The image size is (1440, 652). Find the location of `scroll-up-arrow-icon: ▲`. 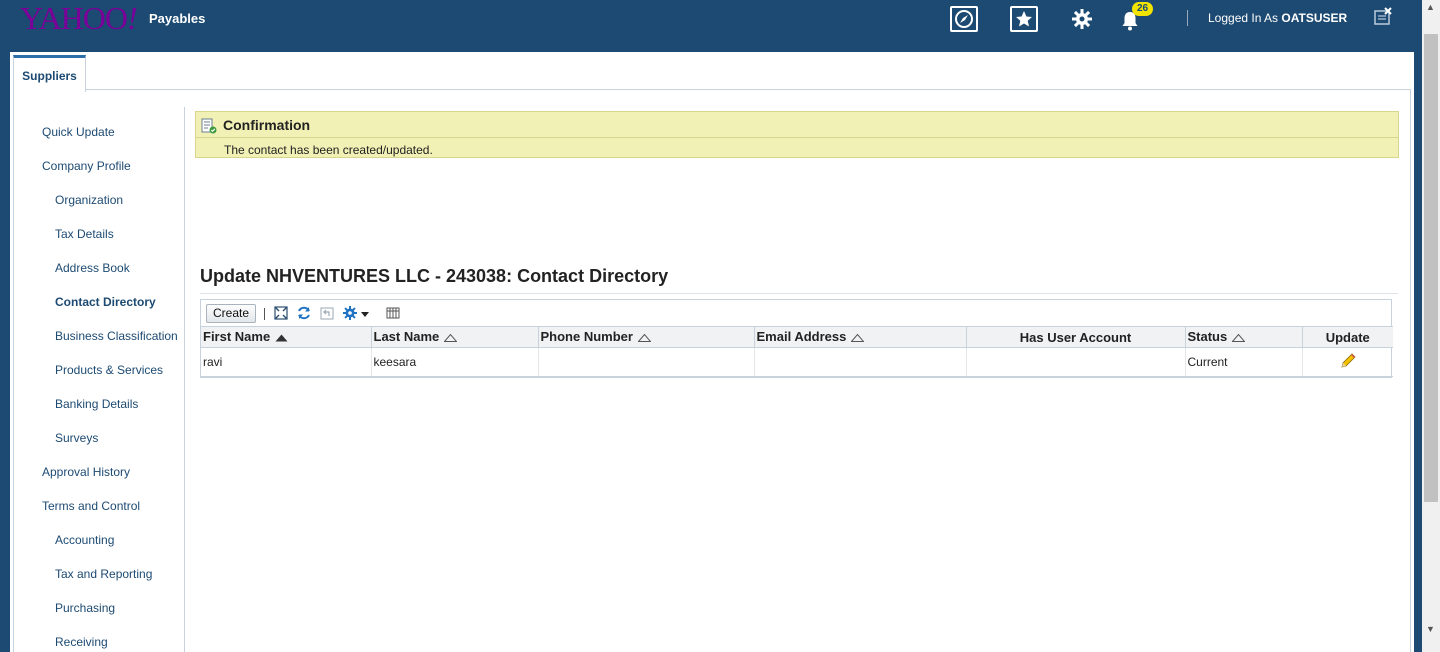

scroll-up-arrow-icon: ▲ is located at coordinates (1430, 7).